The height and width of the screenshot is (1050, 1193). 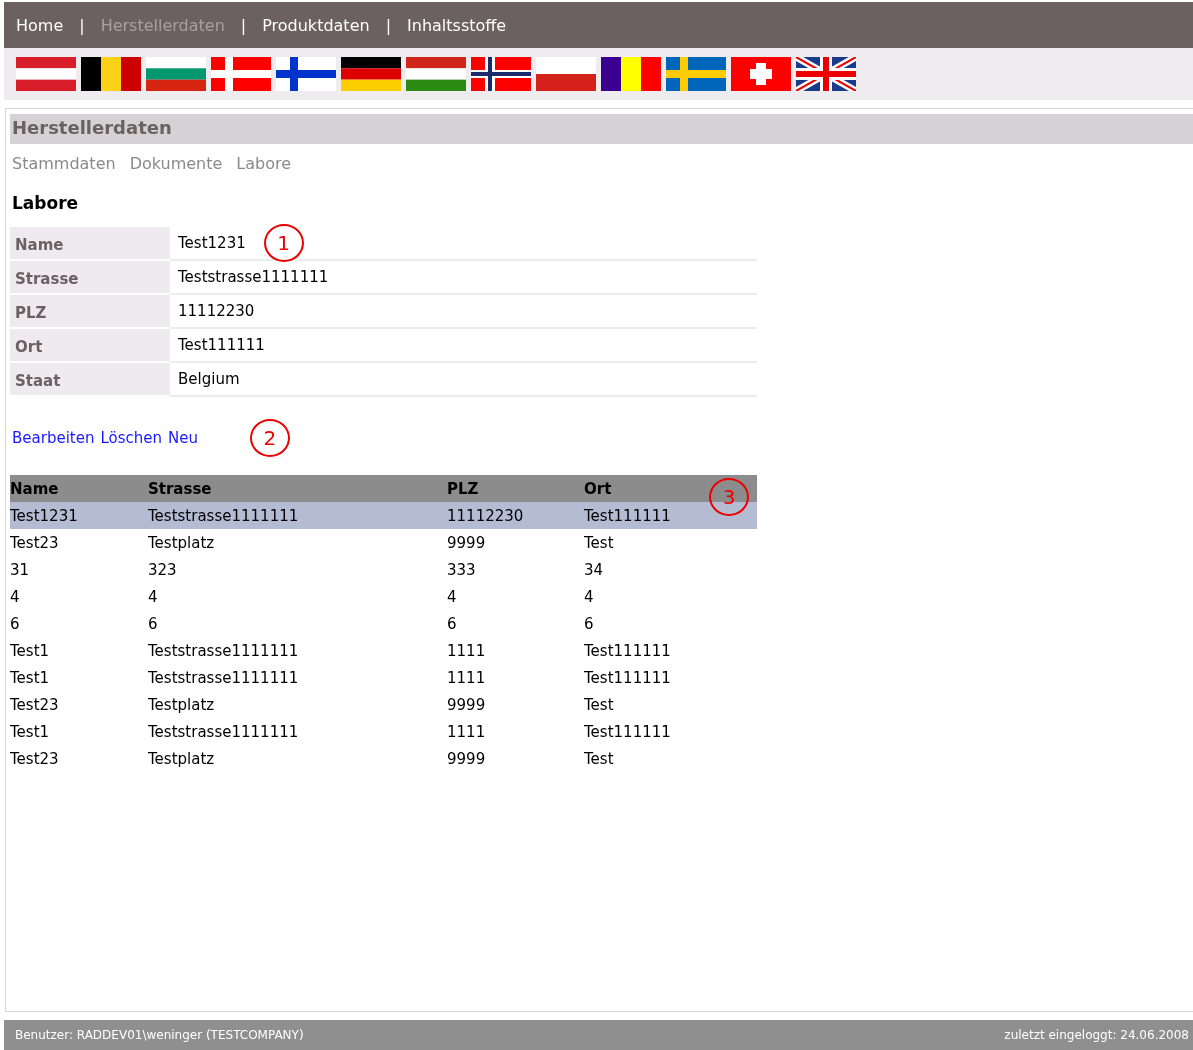 What do you see at coordinates (383, 623) in the screenshot?
I see `table-row: 6 6 6 6` at bounding box center [383, 623].